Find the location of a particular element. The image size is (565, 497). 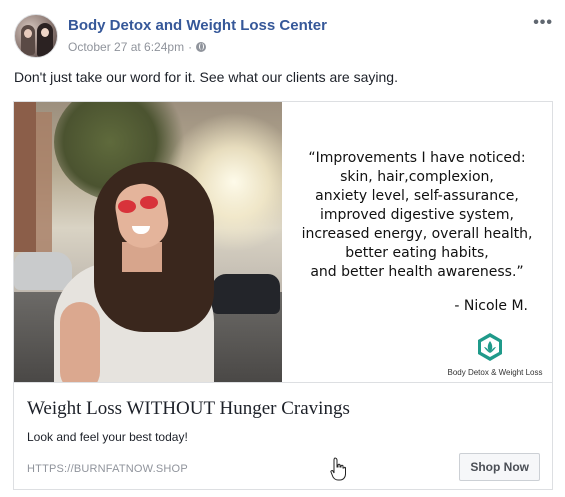

globe-icon is located at coordinates (201, 47).